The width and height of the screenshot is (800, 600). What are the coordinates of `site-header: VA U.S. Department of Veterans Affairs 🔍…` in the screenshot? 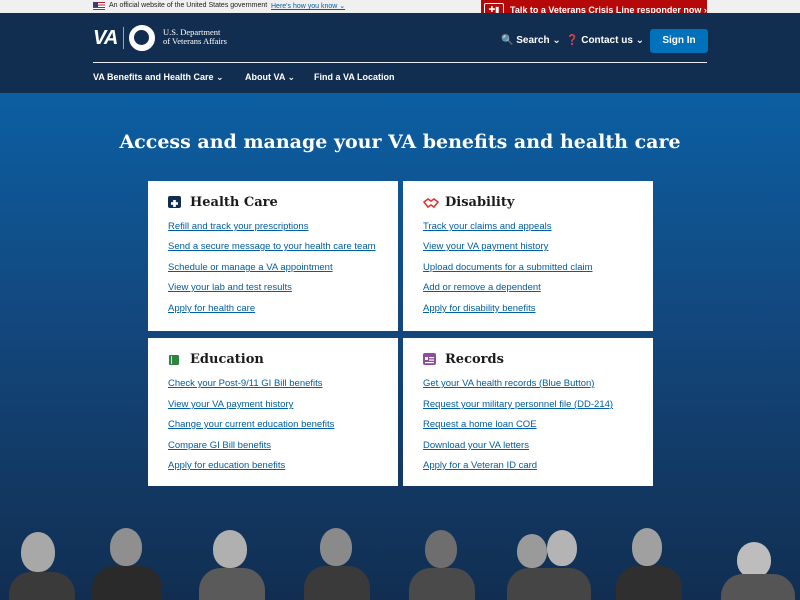 It's located at (400, 53).